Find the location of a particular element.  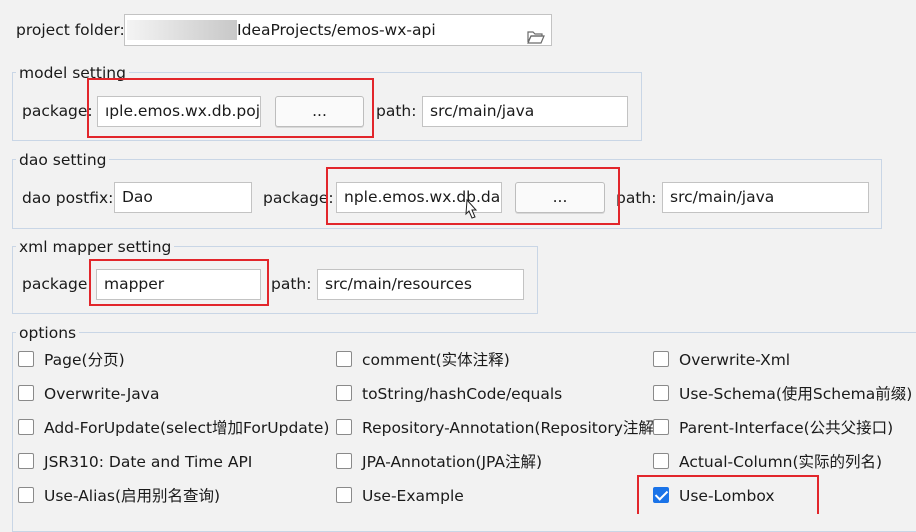

dao-package-label: package: is located at coordinates (298, 198).